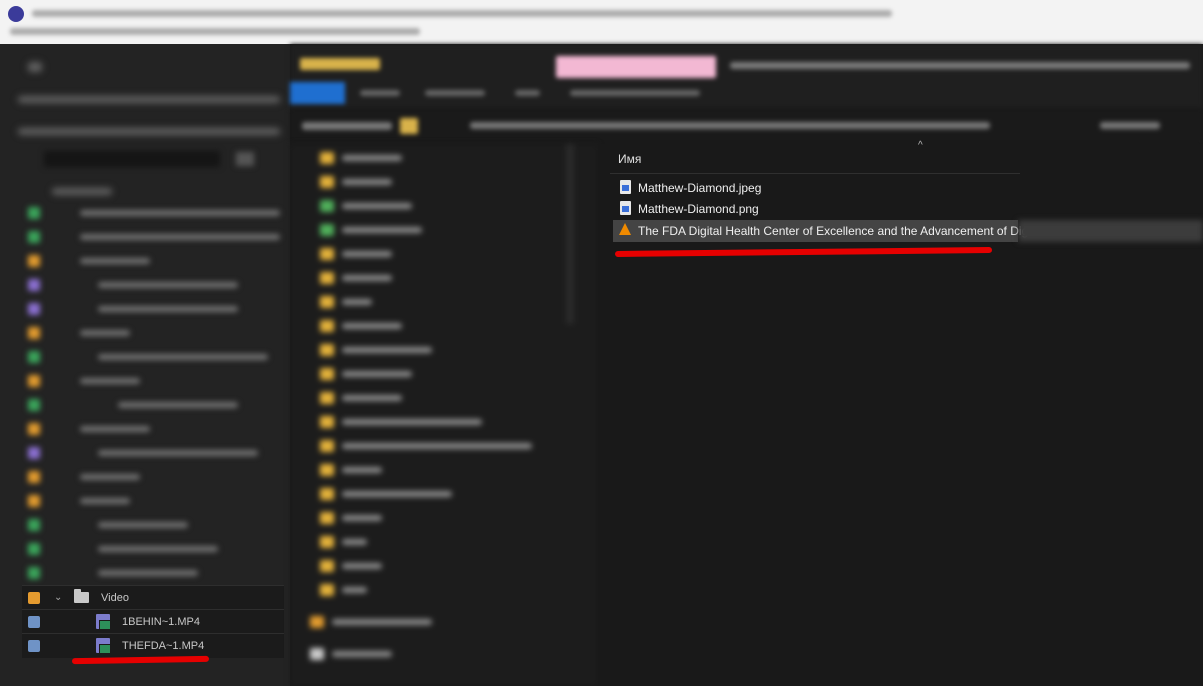  I want to click on blurred-filename-continuation, so click(1110, 231).